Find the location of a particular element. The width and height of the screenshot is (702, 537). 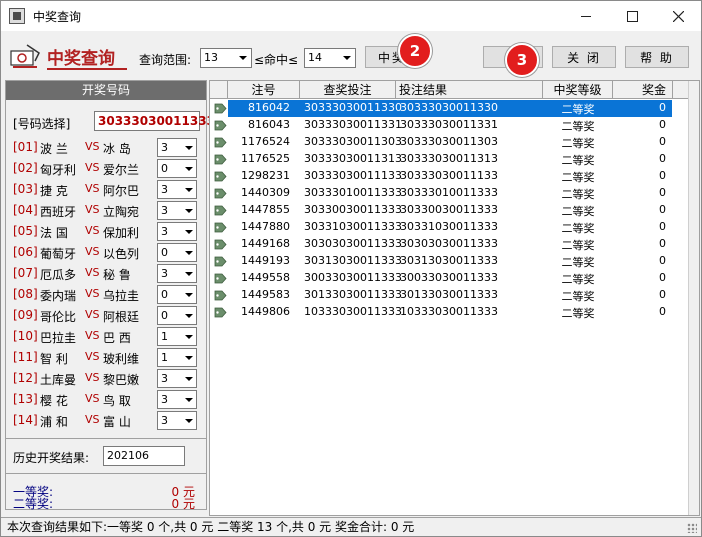

table-row: 1176524 30333030011303 30333030011303 二等奖 0 is located at coordinates (441, 142).